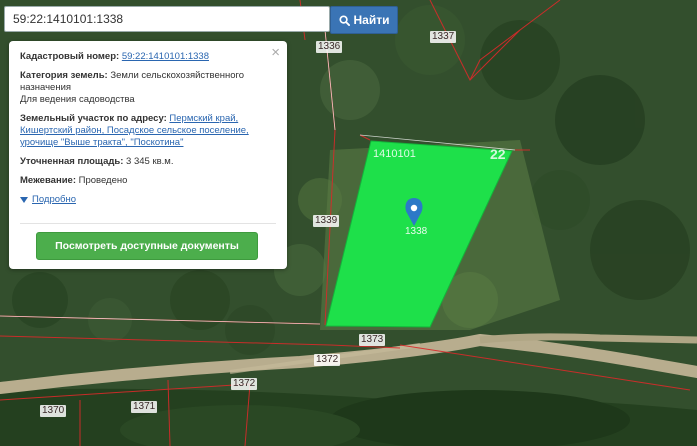  What do you see at coordinates (371, 20) in the screenshot?
I see `search-button-label: Найти` at bounding box center [371, 20].